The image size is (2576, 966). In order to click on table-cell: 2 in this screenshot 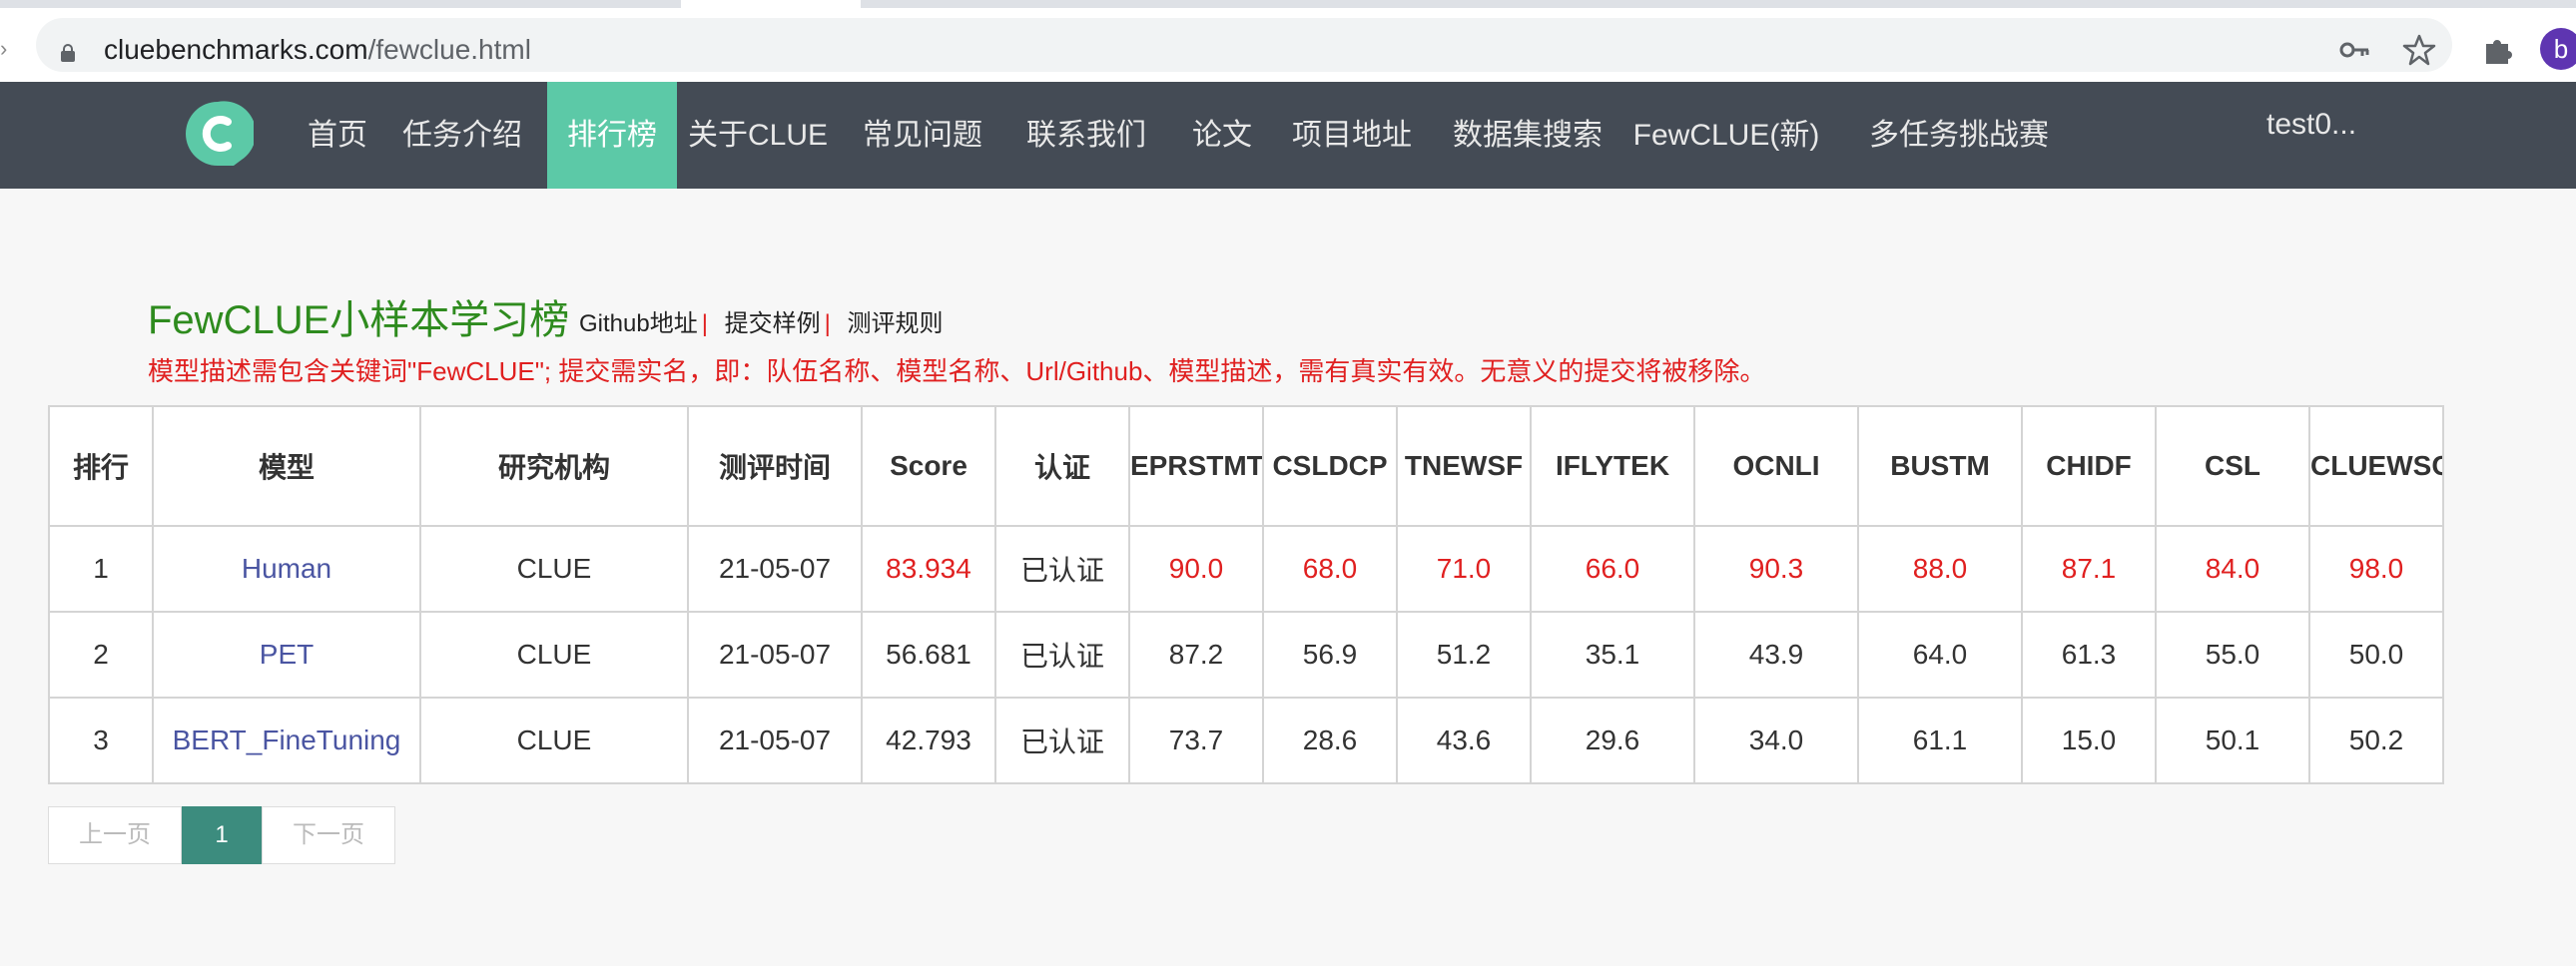, I will do `click(101, 655)`.